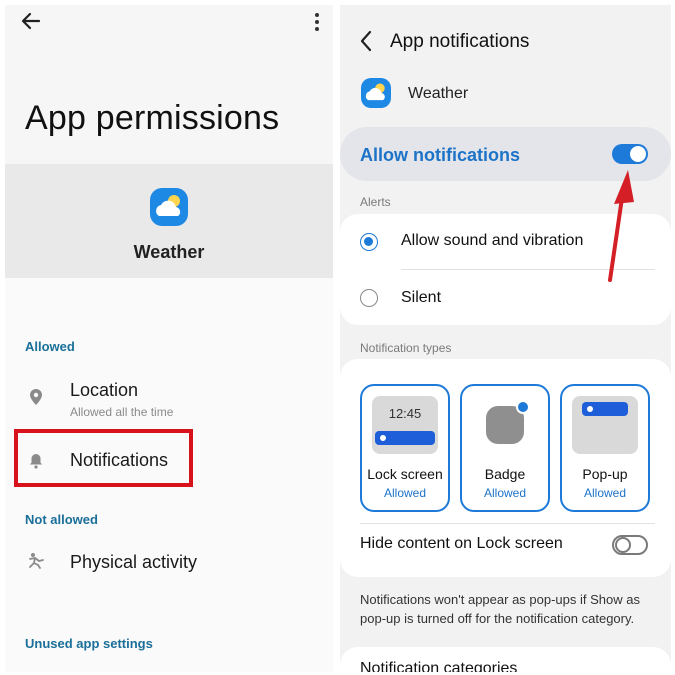 This screenshot has height=675, width=675. I want to click on app-header: Weather, so click(169, 221).